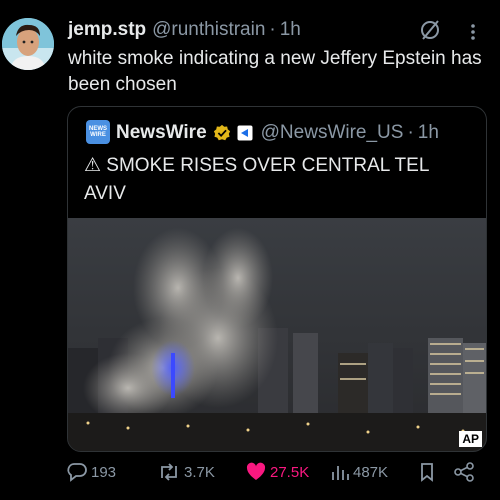  I want to click on quote-header: NewsWire @NewsWire_US · 1h, so click(277, 133).